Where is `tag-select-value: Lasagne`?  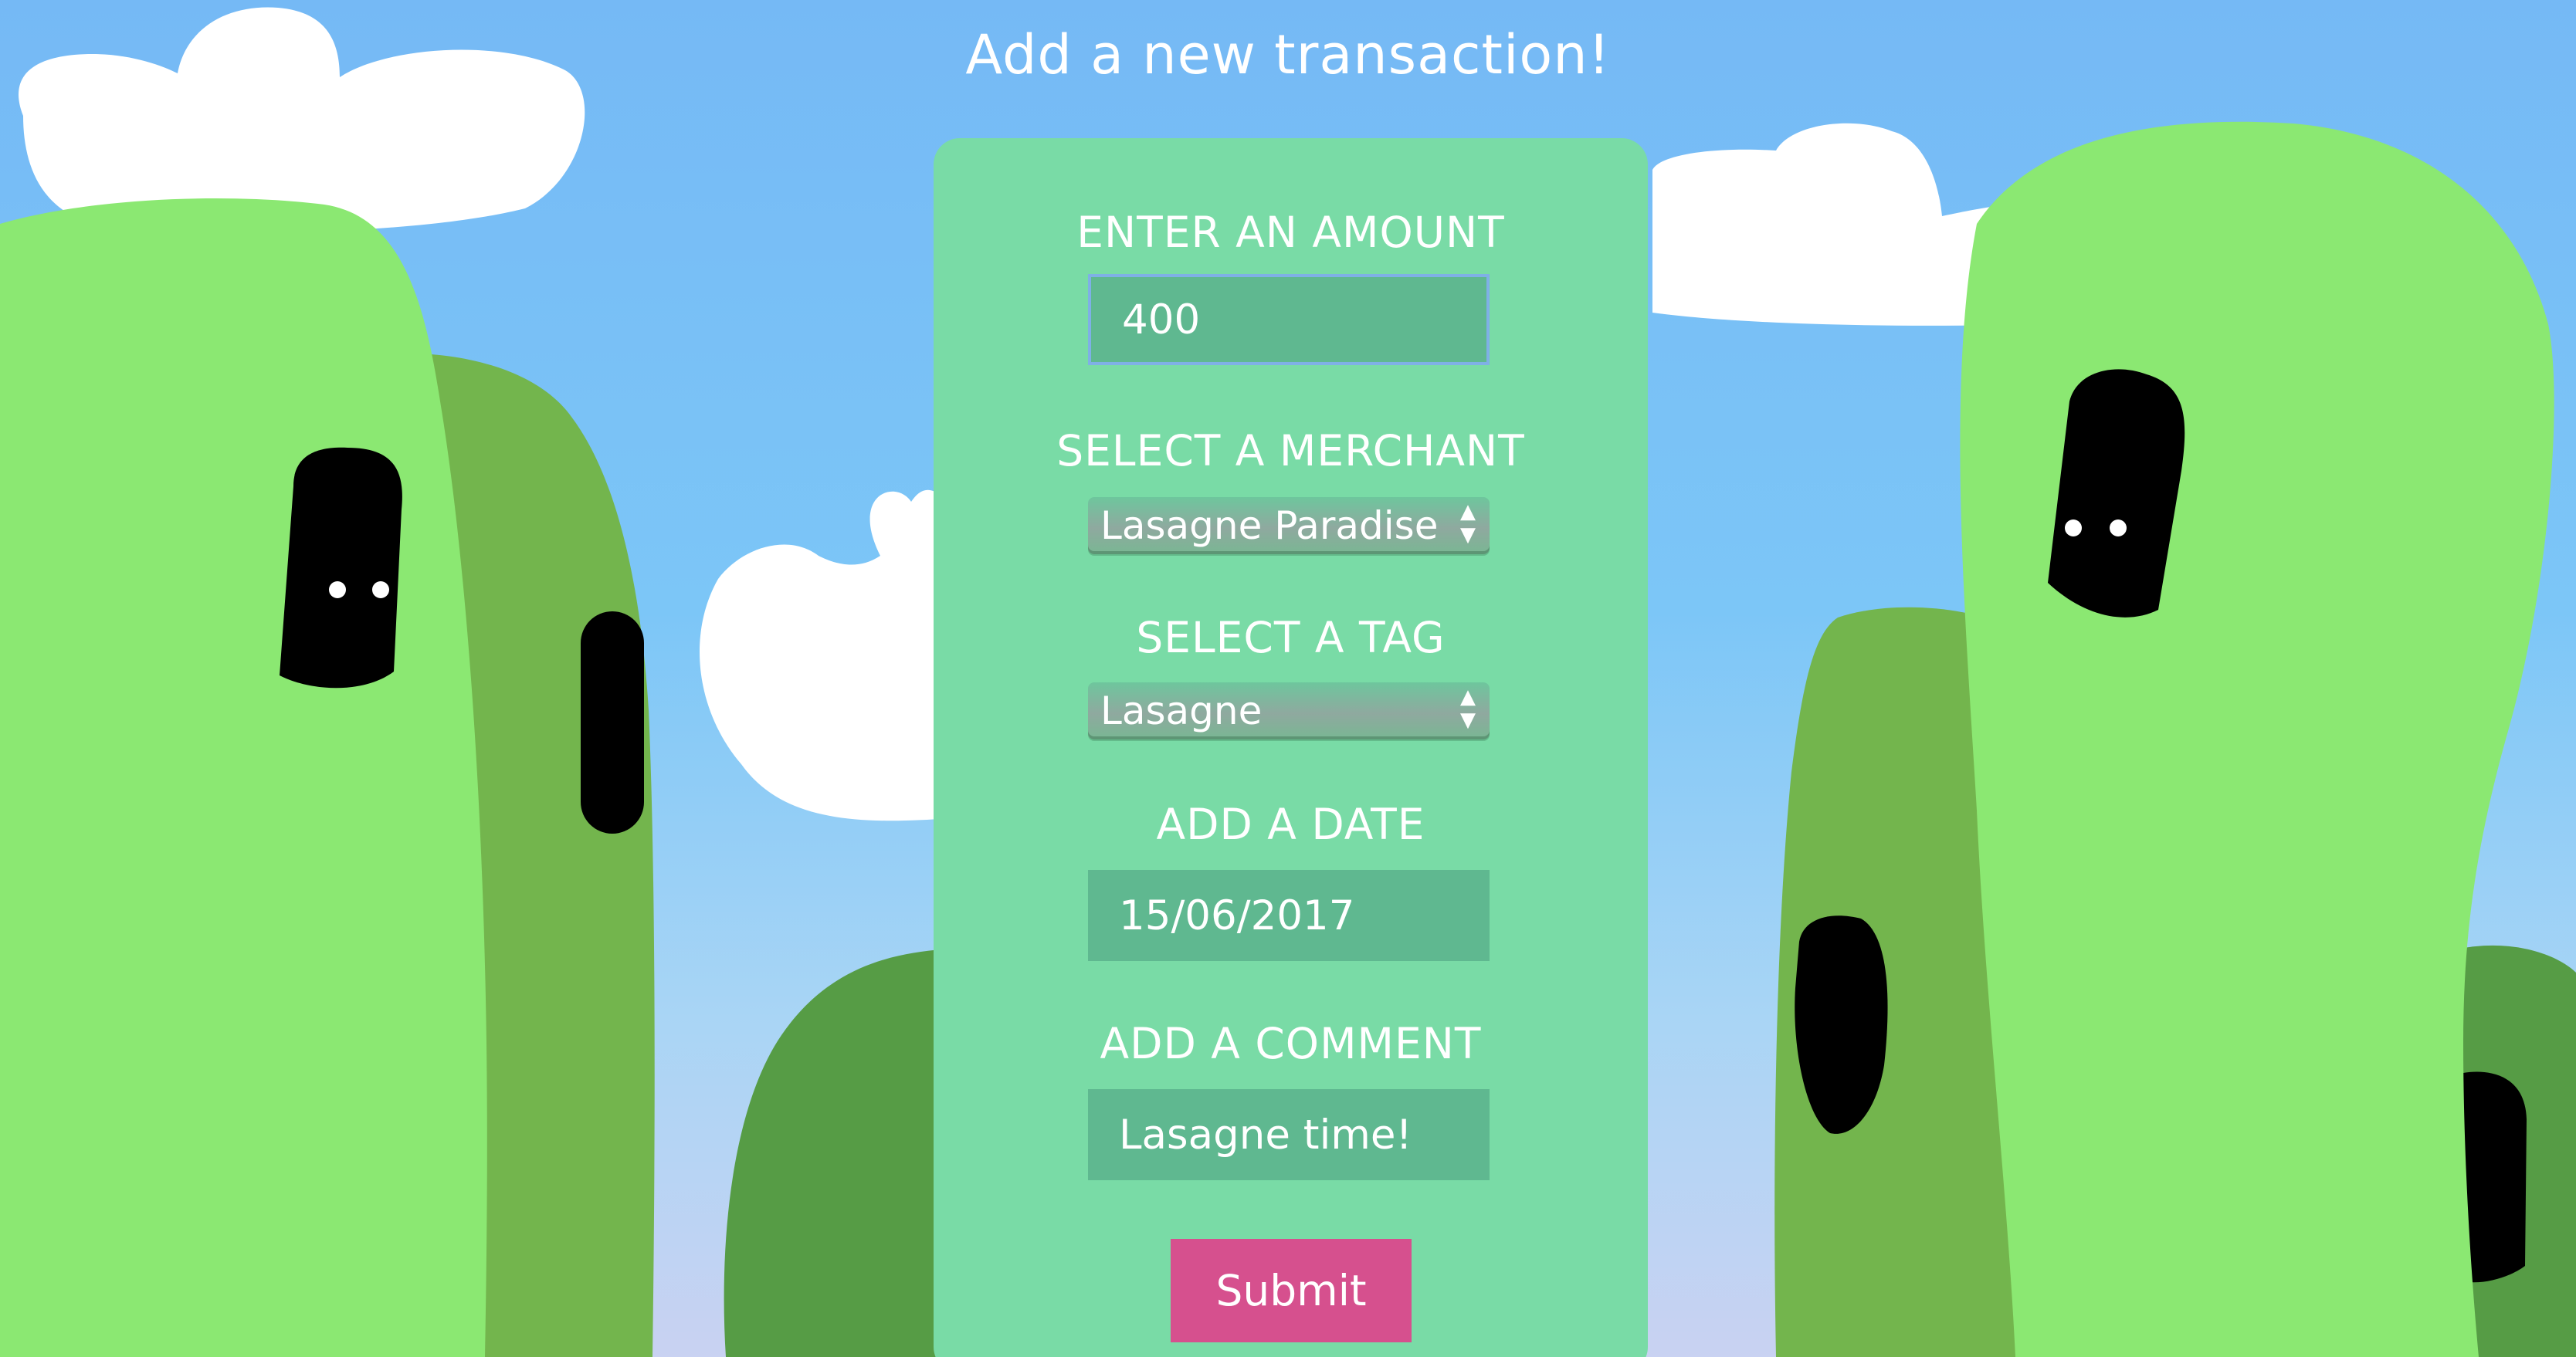
tag-select-value: Lasagne is located at coordinates (1181, 711).